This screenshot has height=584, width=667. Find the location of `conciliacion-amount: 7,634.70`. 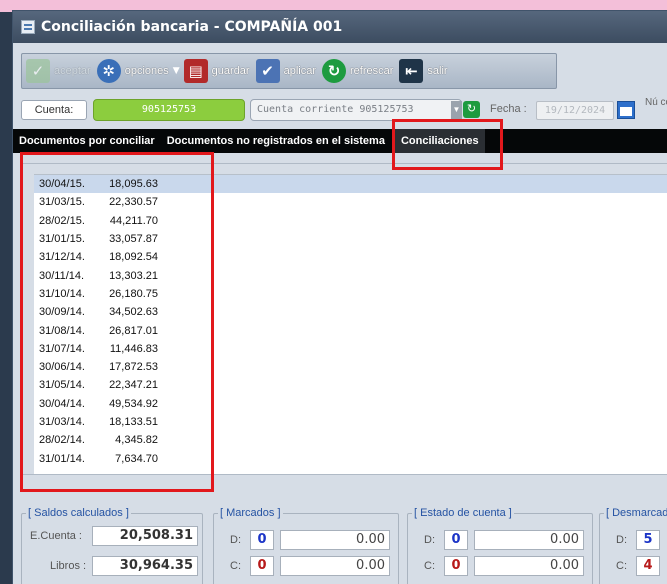

conciliacion-amount: 7,634.70 is located at coordinates (136, 458).